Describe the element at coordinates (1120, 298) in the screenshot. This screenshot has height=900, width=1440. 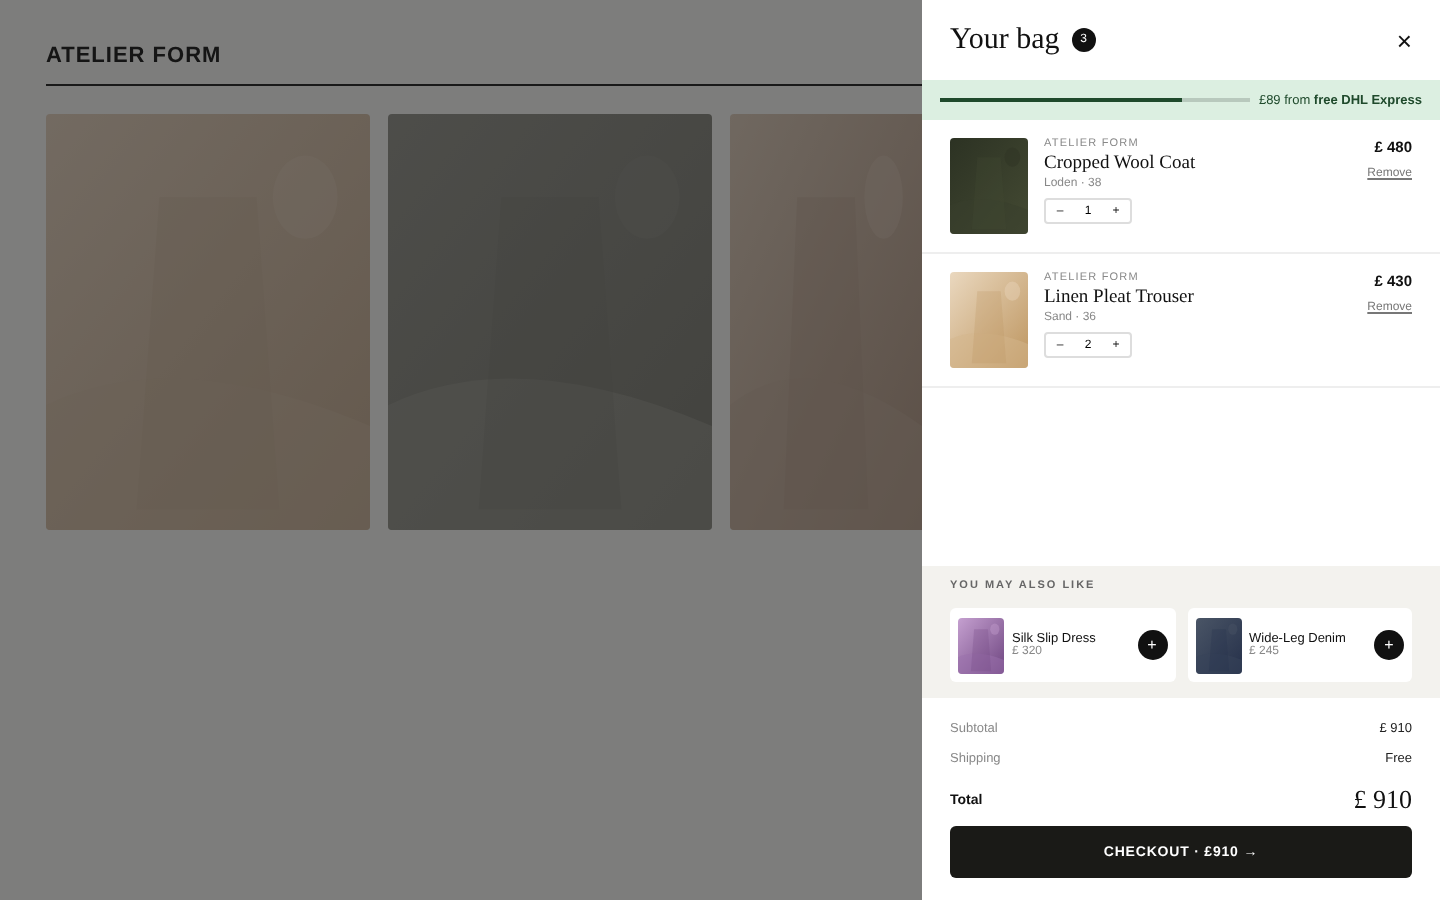
I see `item-name: Linen Pleat Trouser` at that location.